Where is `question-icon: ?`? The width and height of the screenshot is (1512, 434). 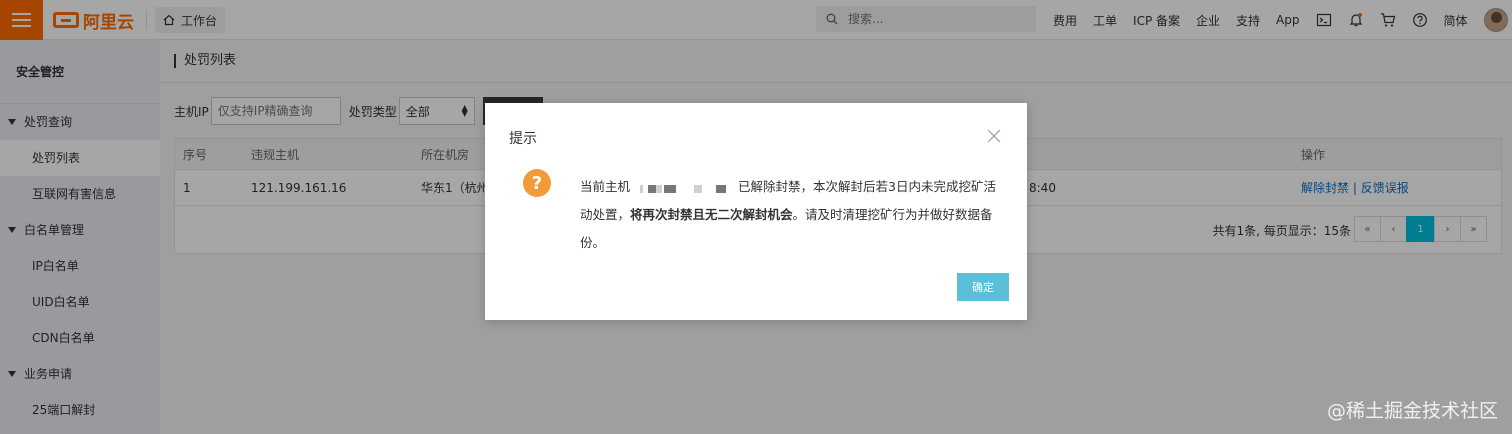 question-icon: ? is located at coordinates (537, 183).